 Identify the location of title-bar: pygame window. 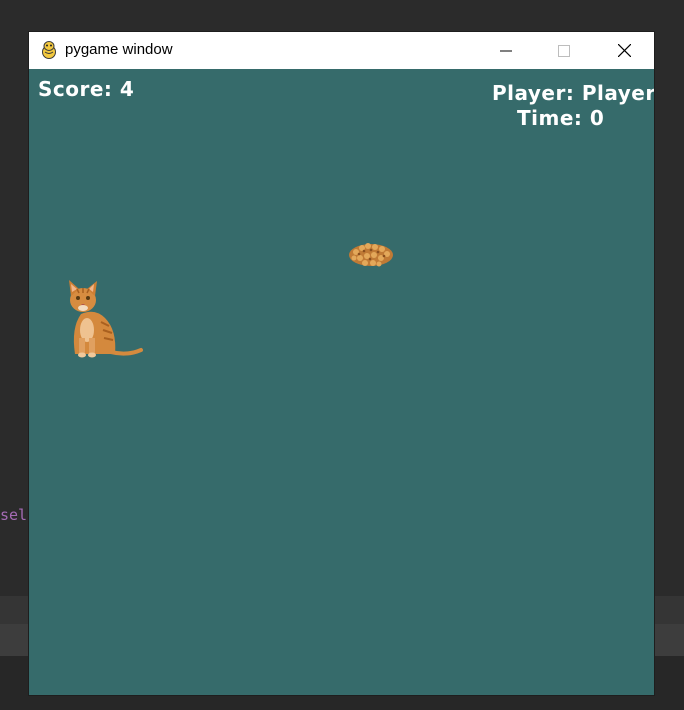
(341, 50).